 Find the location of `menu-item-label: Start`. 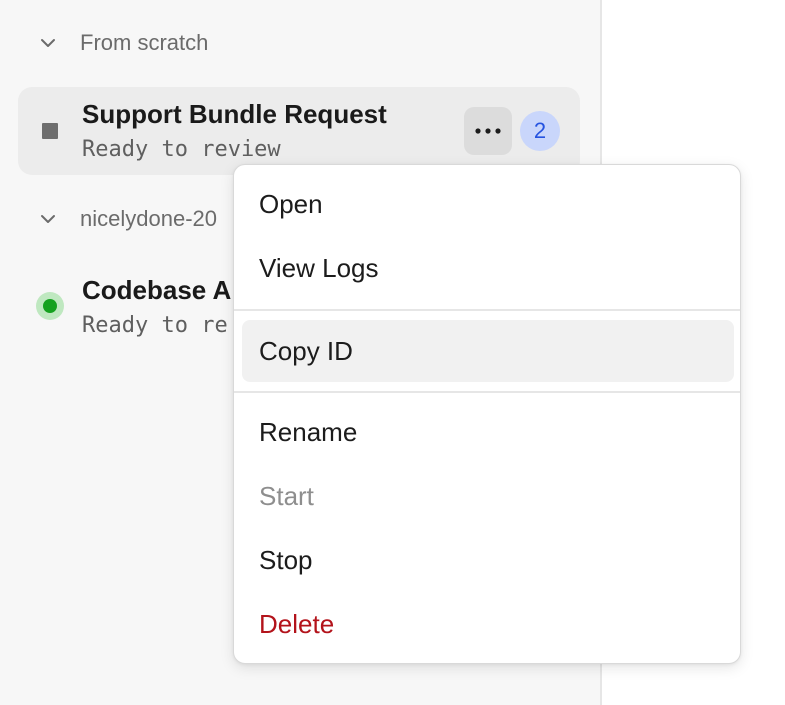

menu-item-label: Start is located at coordinates (286, 495).